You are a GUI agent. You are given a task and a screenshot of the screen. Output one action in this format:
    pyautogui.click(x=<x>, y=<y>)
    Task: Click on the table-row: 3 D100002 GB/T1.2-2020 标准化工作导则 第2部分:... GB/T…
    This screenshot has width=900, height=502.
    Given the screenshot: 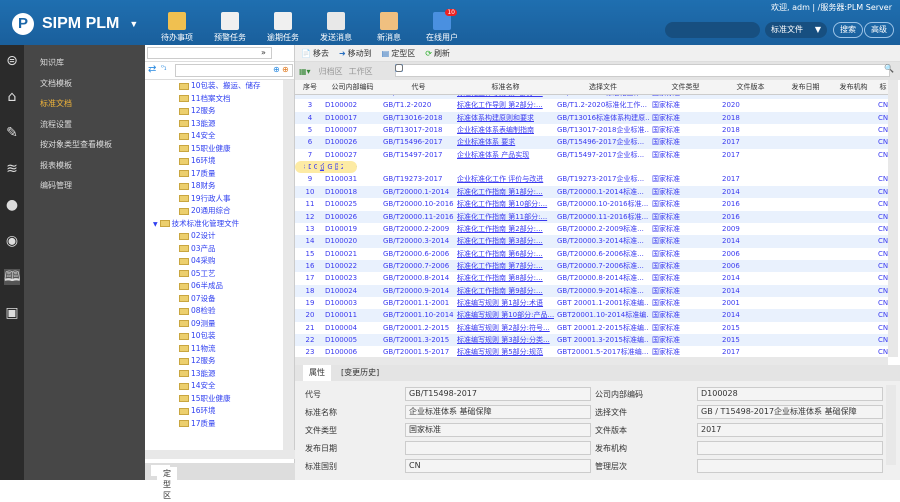 What is the action you would take?
    pyautogui.click(x=591, y=105)
    